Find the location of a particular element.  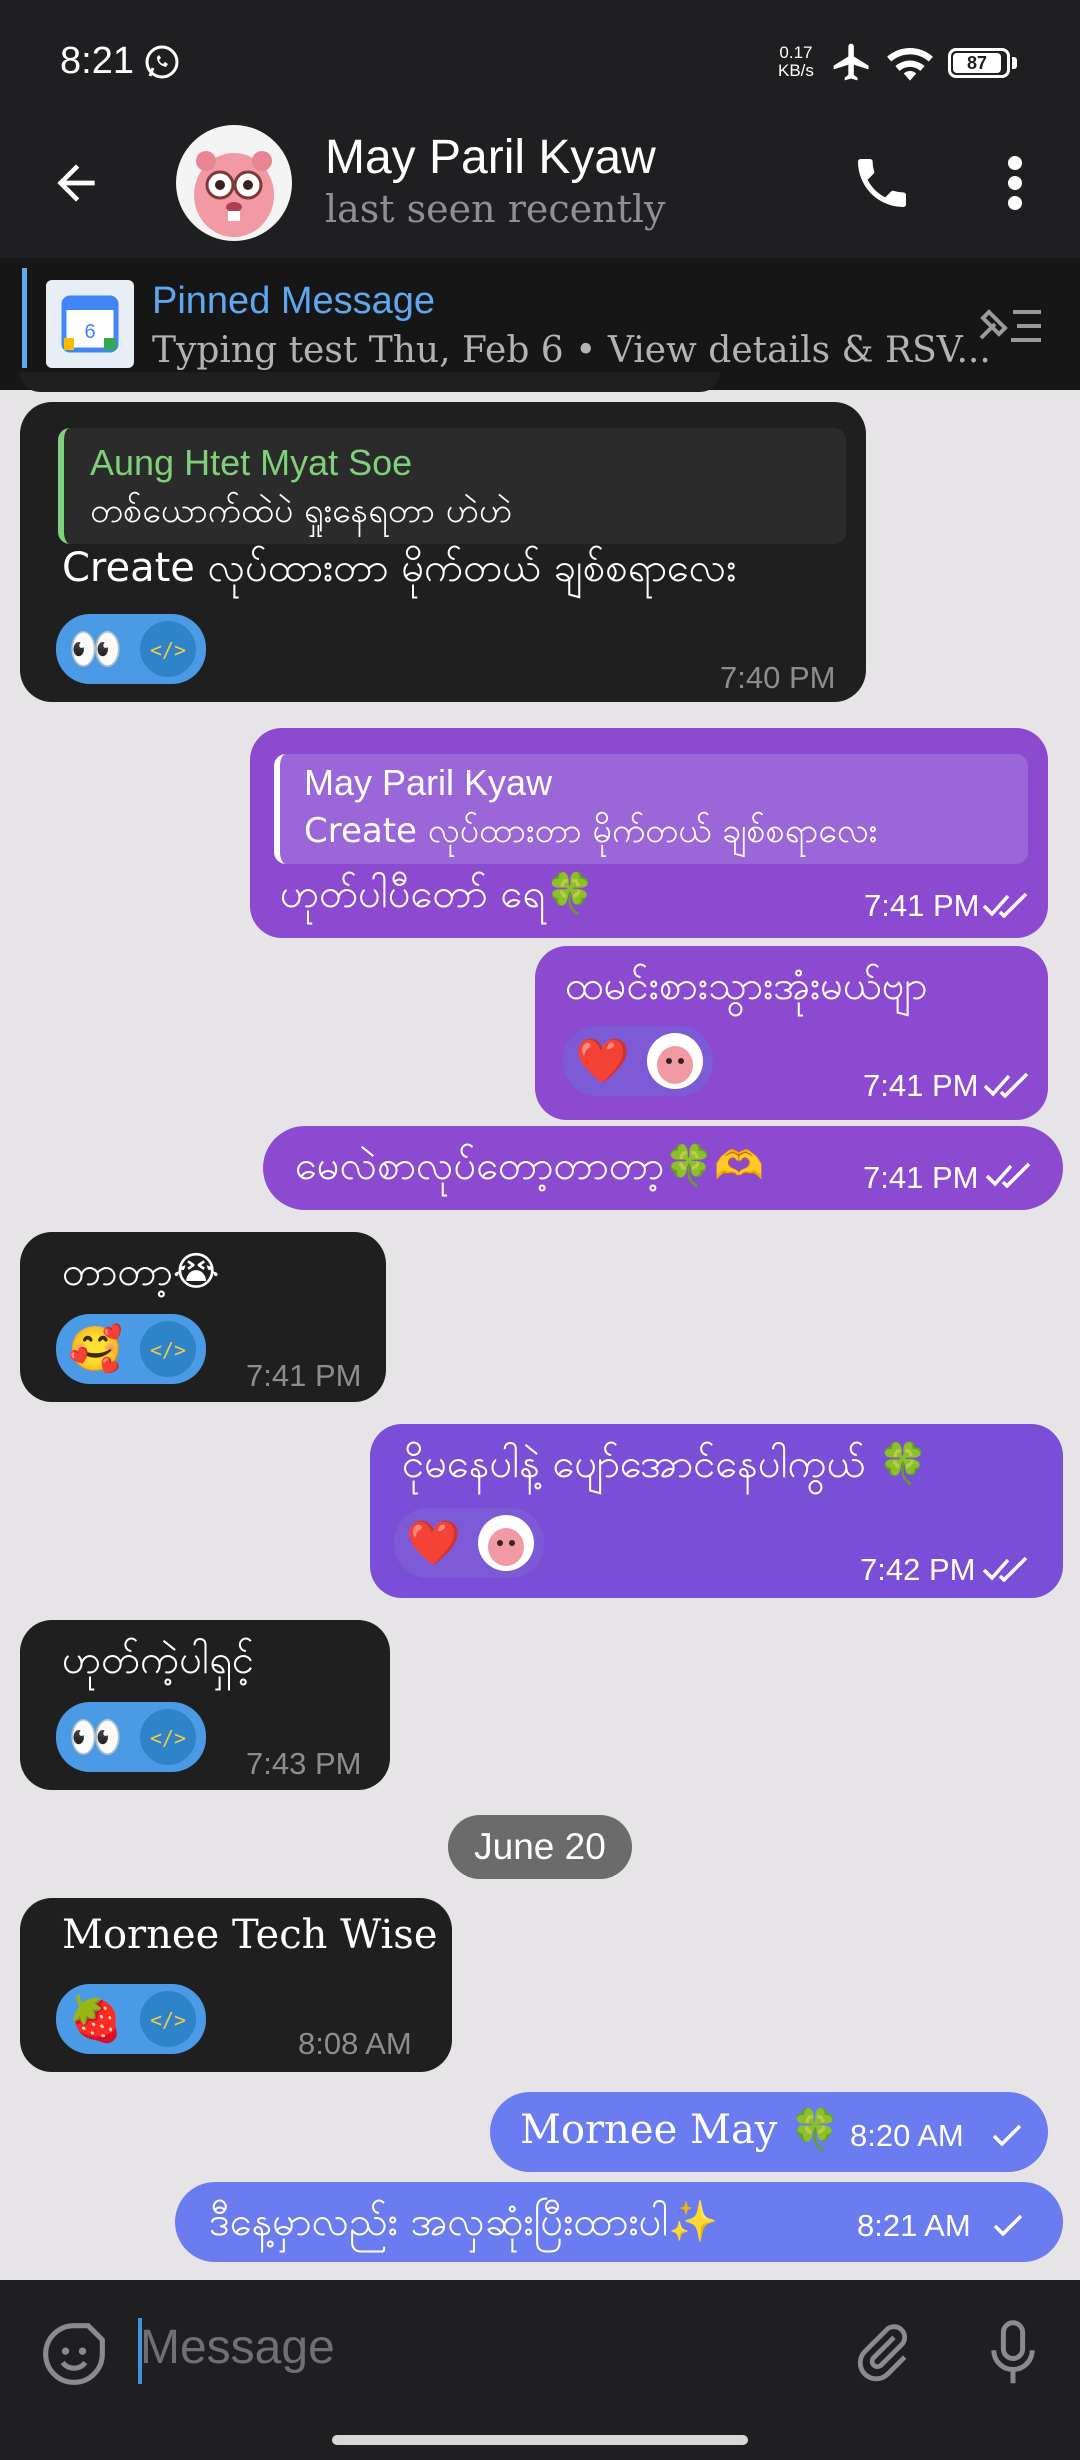

message-bubble-outgoing: မေလဲစာလုပ်တော့တာတာ့🍀🫶 7:41 PM is located at coordinates (663, 1168).